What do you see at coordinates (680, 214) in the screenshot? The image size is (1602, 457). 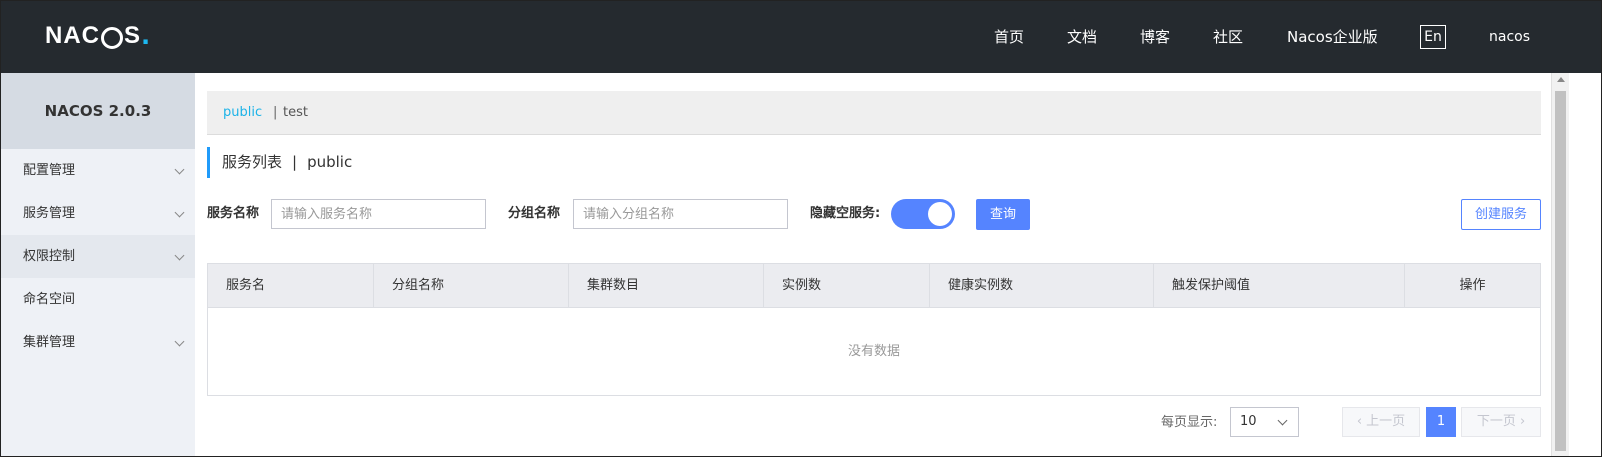 I see `group-name-input` at bounding box center [680, 214].